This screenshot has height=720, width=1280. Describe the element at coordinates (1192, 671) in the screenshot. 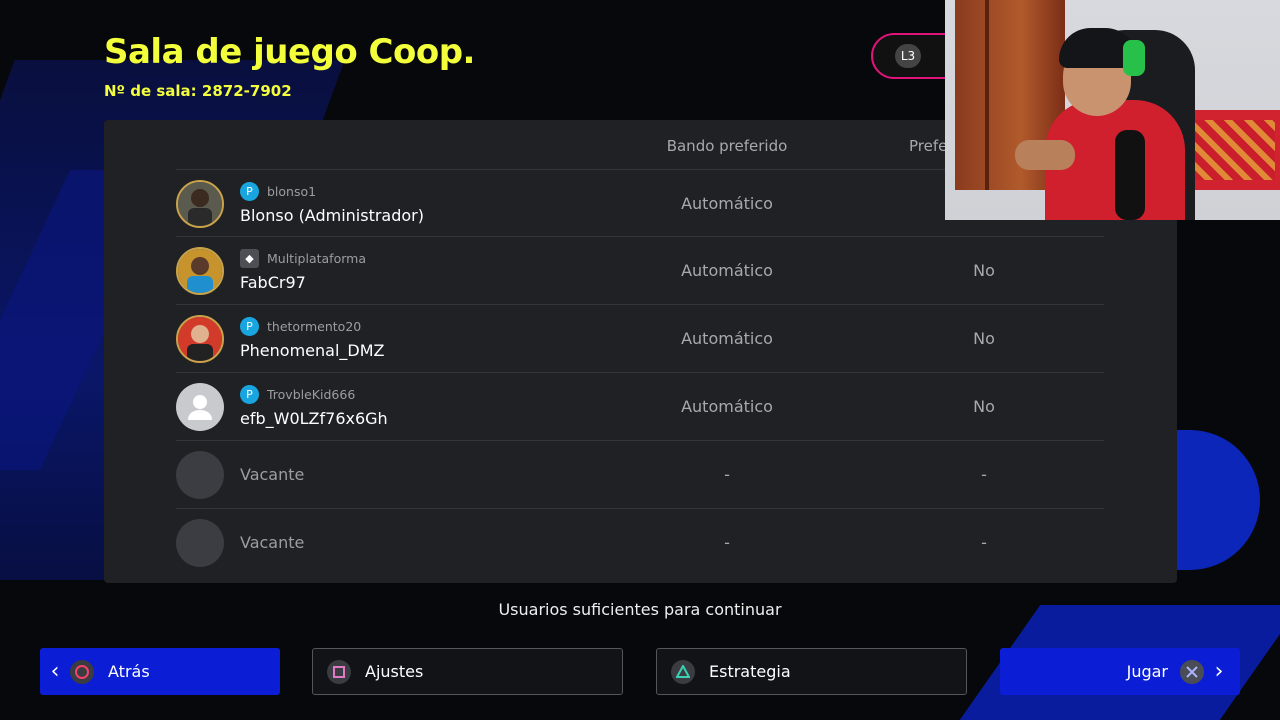

I see `cross-button-icon` at that location.